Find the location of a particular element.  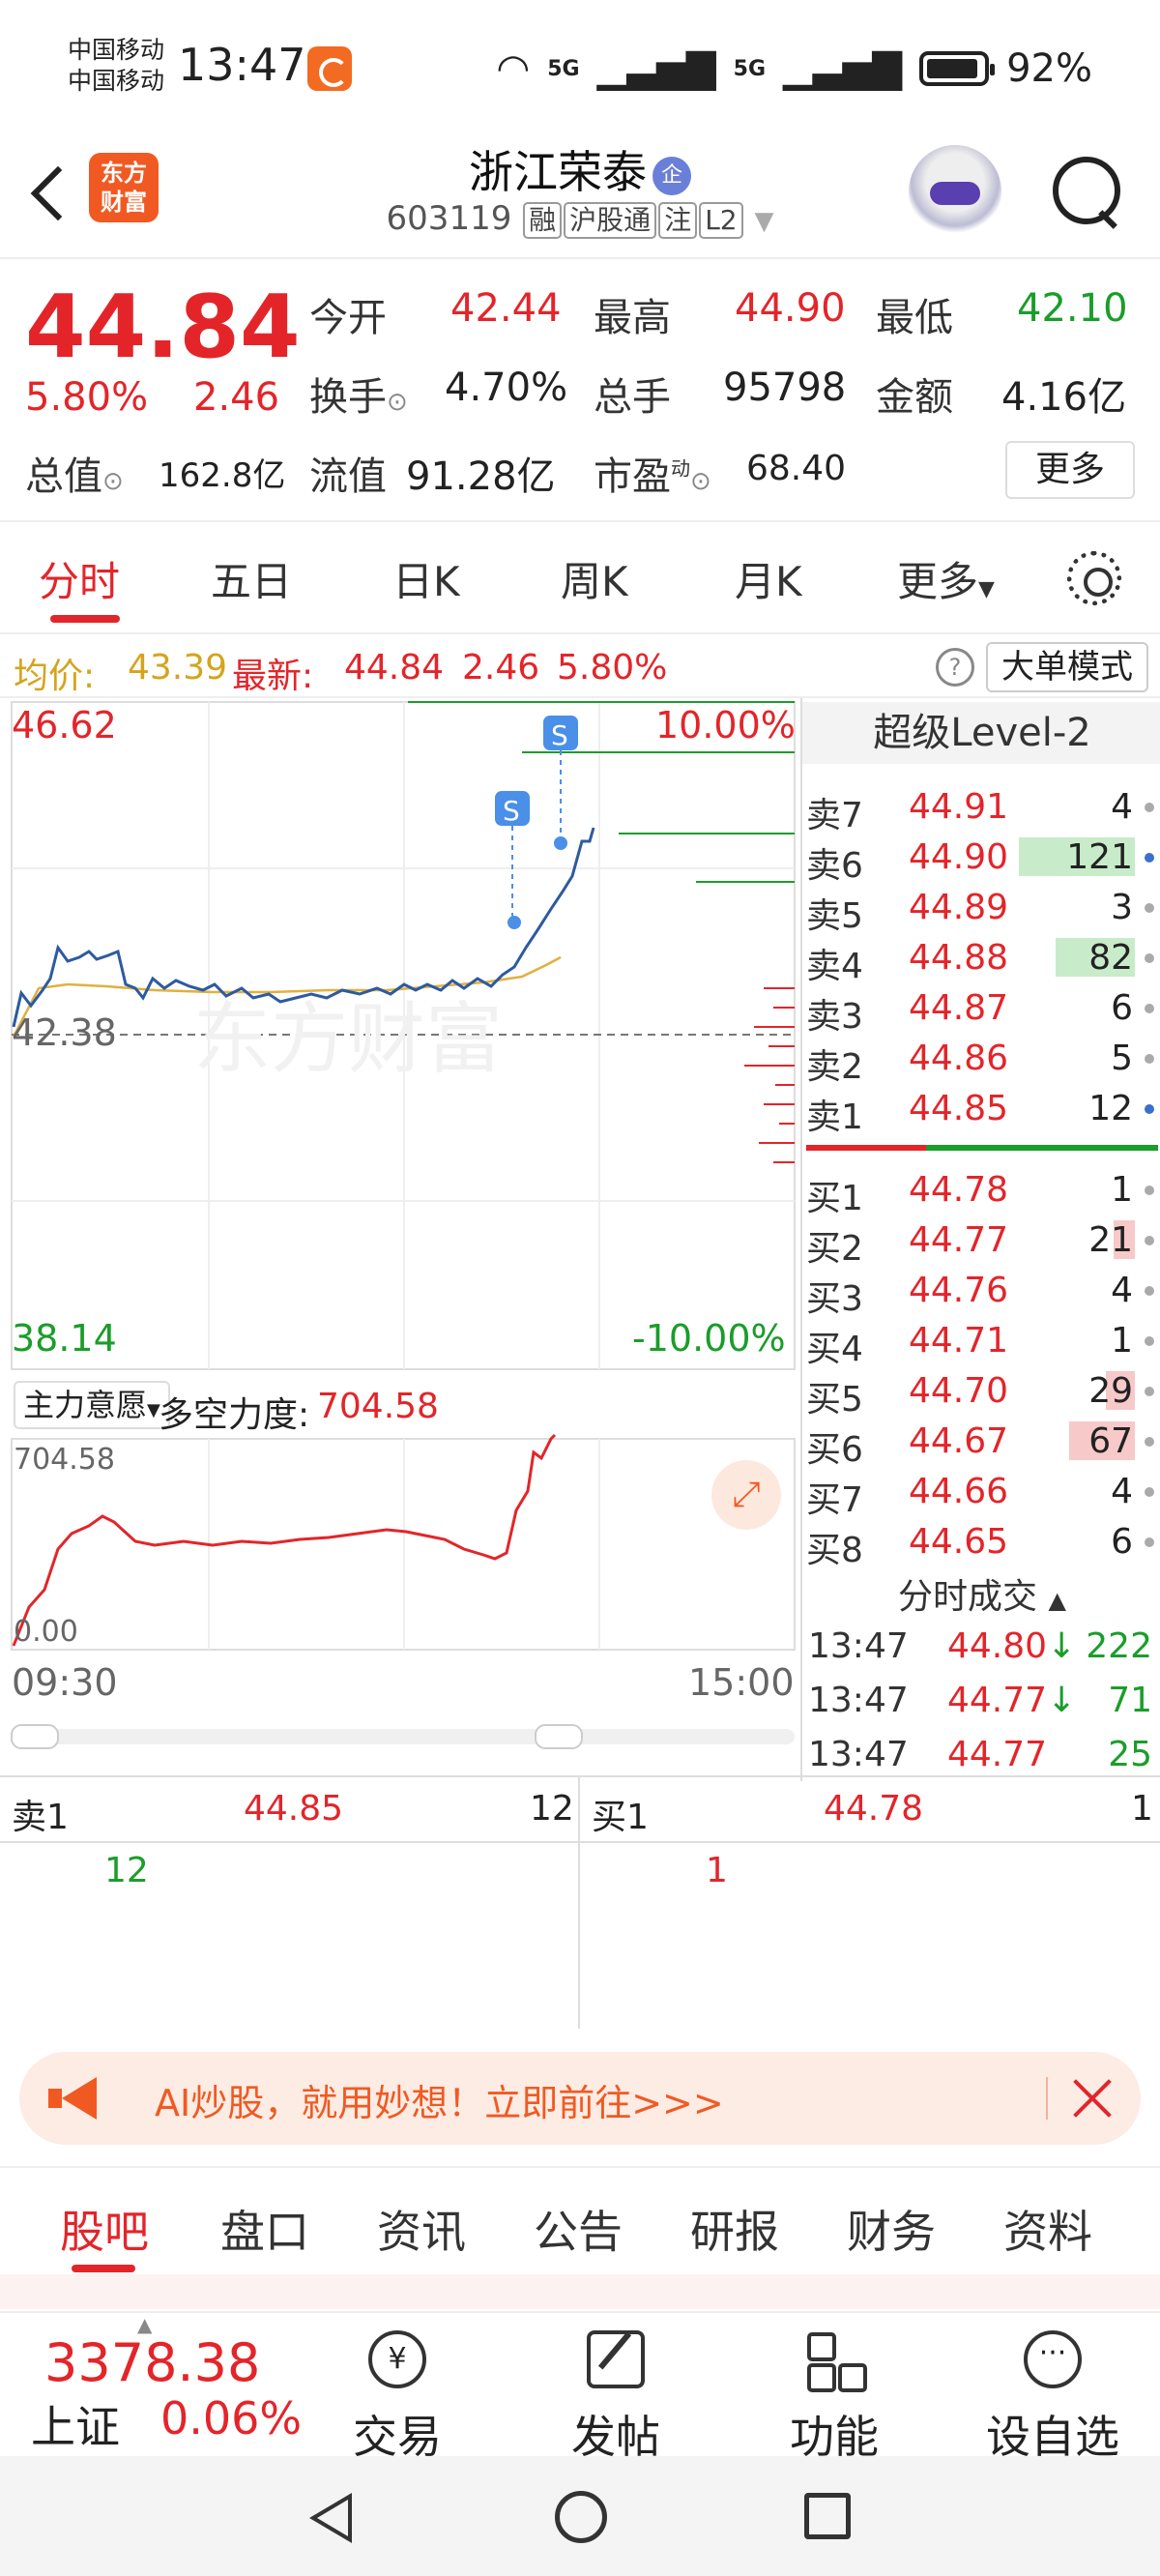

scroll-handle-right is located at coordinates (559, 1736).